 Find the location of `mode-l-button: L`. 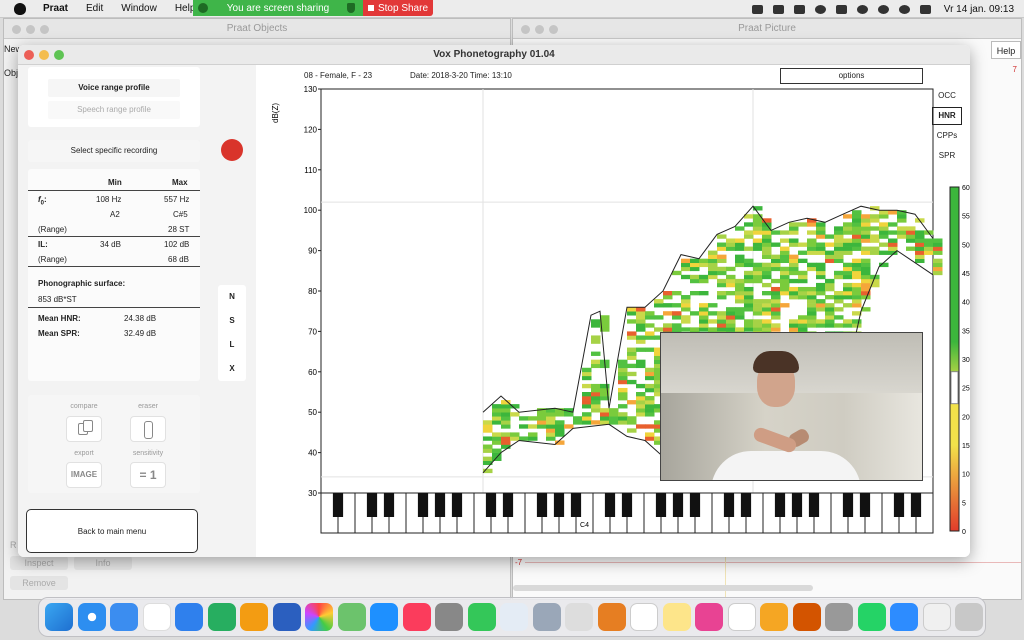

mode-l-button: L is located at coordinates (232, 345).